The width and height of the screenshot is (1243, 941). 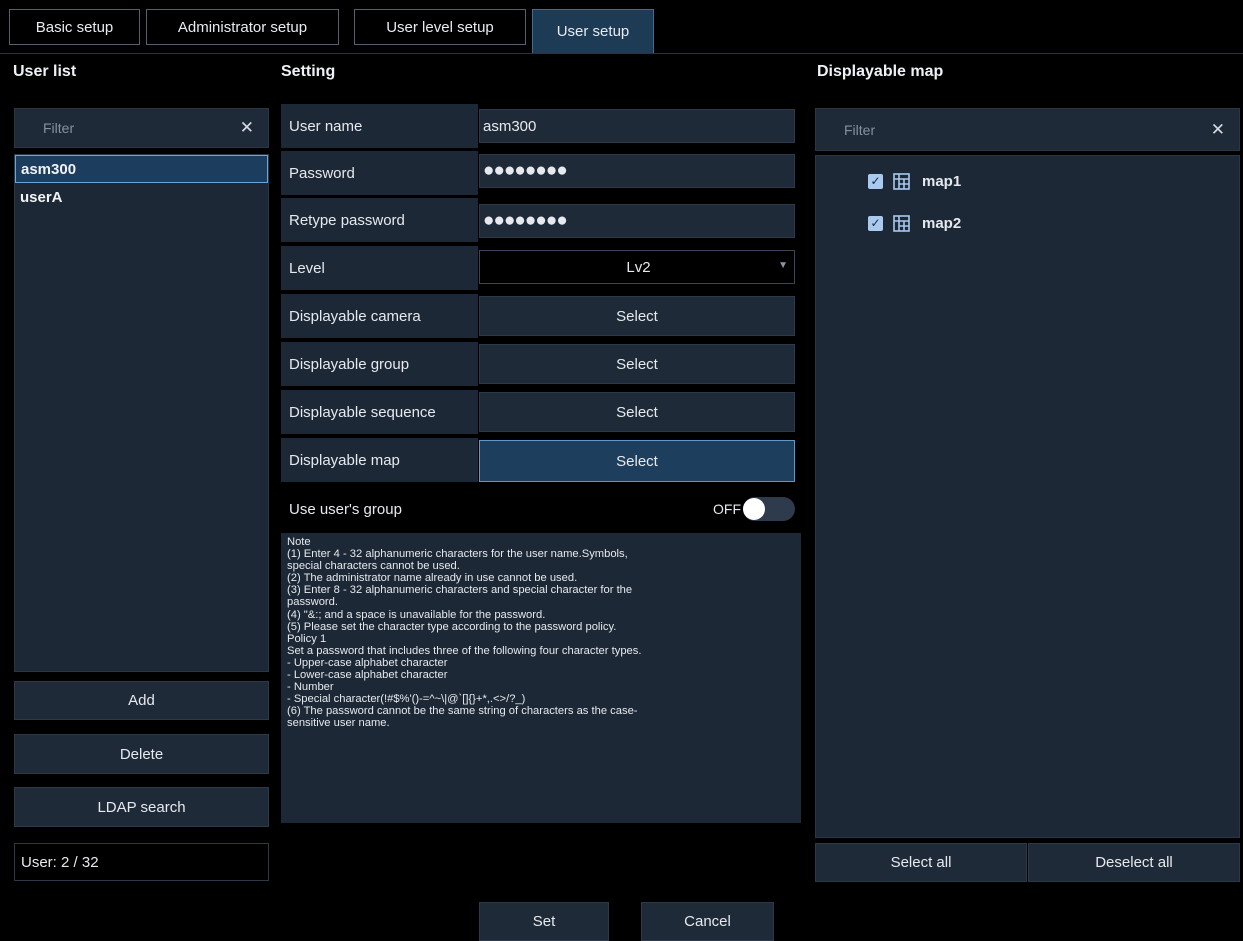 I want to click on set-button: Set, so click(x=544, y=921).